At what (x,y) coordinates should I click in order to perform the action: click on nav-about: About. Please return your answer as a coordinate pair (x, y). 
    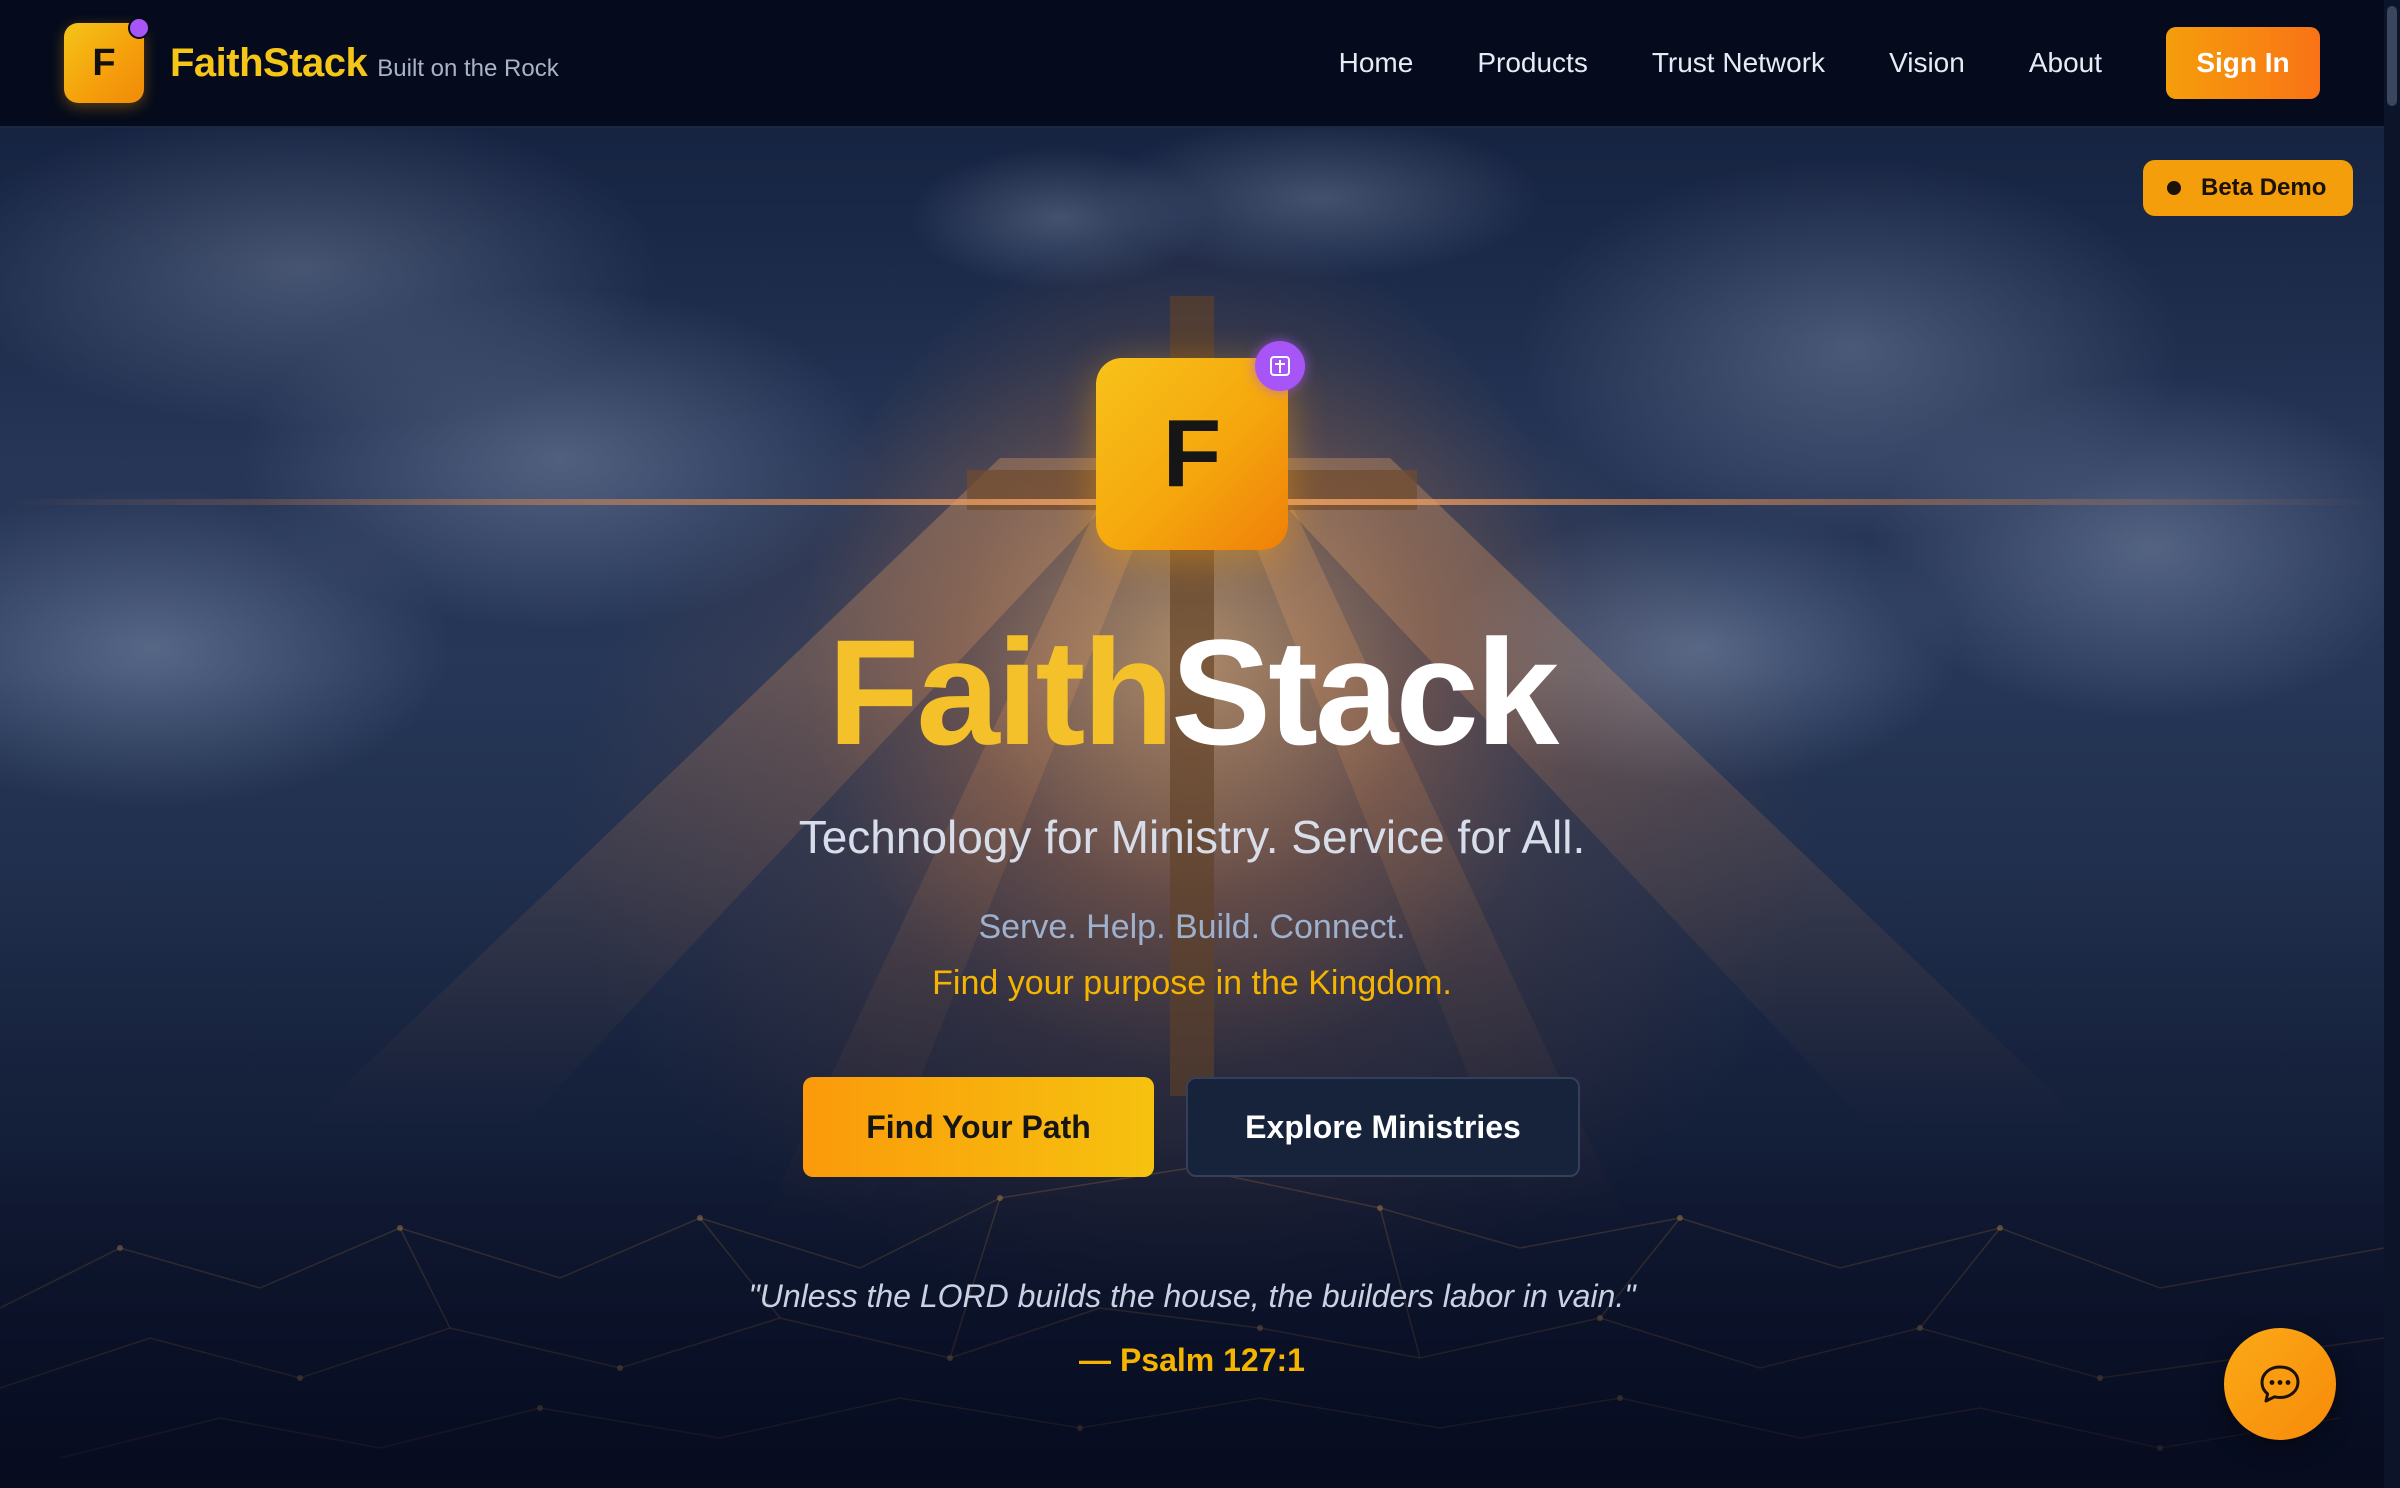
    Looking at the image, I should click on (2065, 63).